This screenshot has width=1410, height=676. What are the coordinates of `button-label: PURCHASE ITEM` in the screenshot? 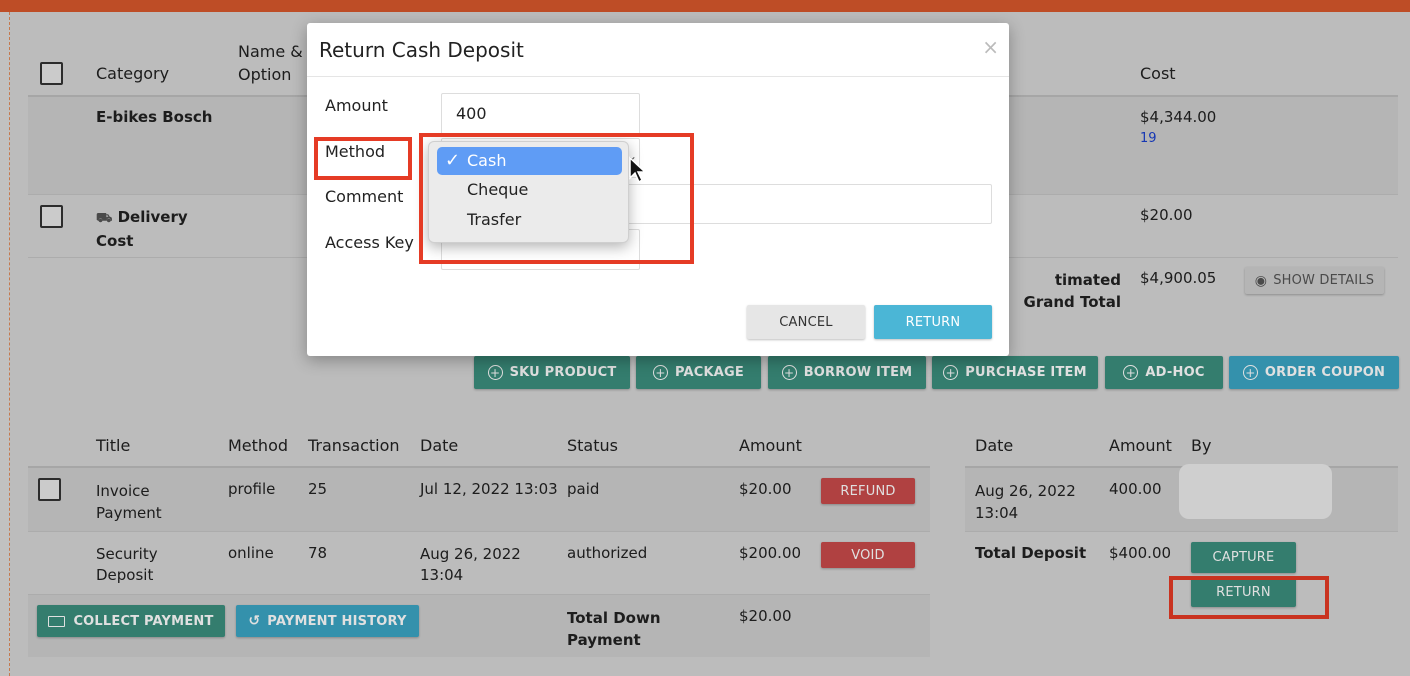 It's located at (1026, 372).